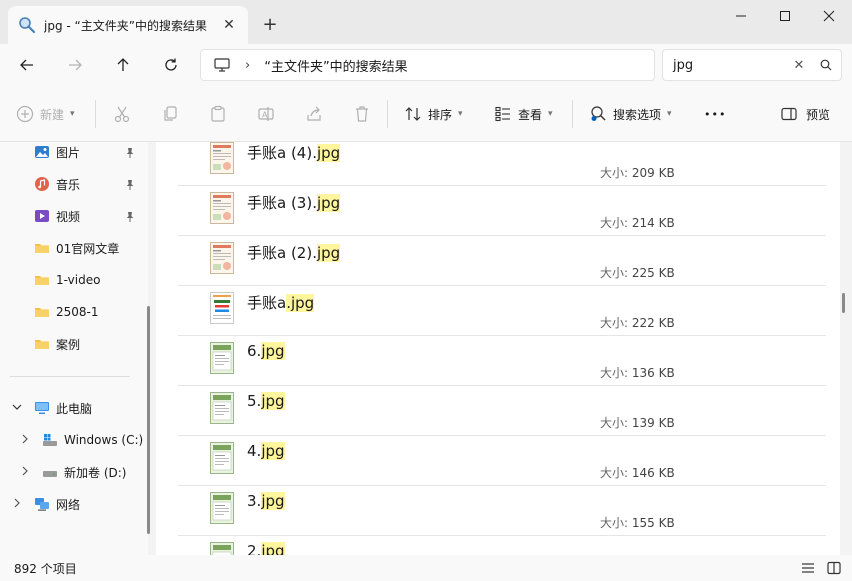  What do you see at coordinates (42, 504) in the screenshot?
I see `network-icon` at bounding box center [42, 504].